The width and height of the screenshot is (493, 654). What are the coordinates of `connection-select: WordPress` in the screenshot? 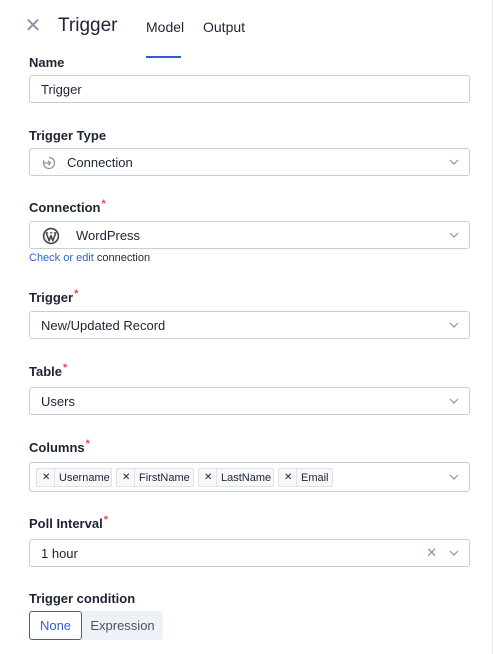 It's located at (249, 235).